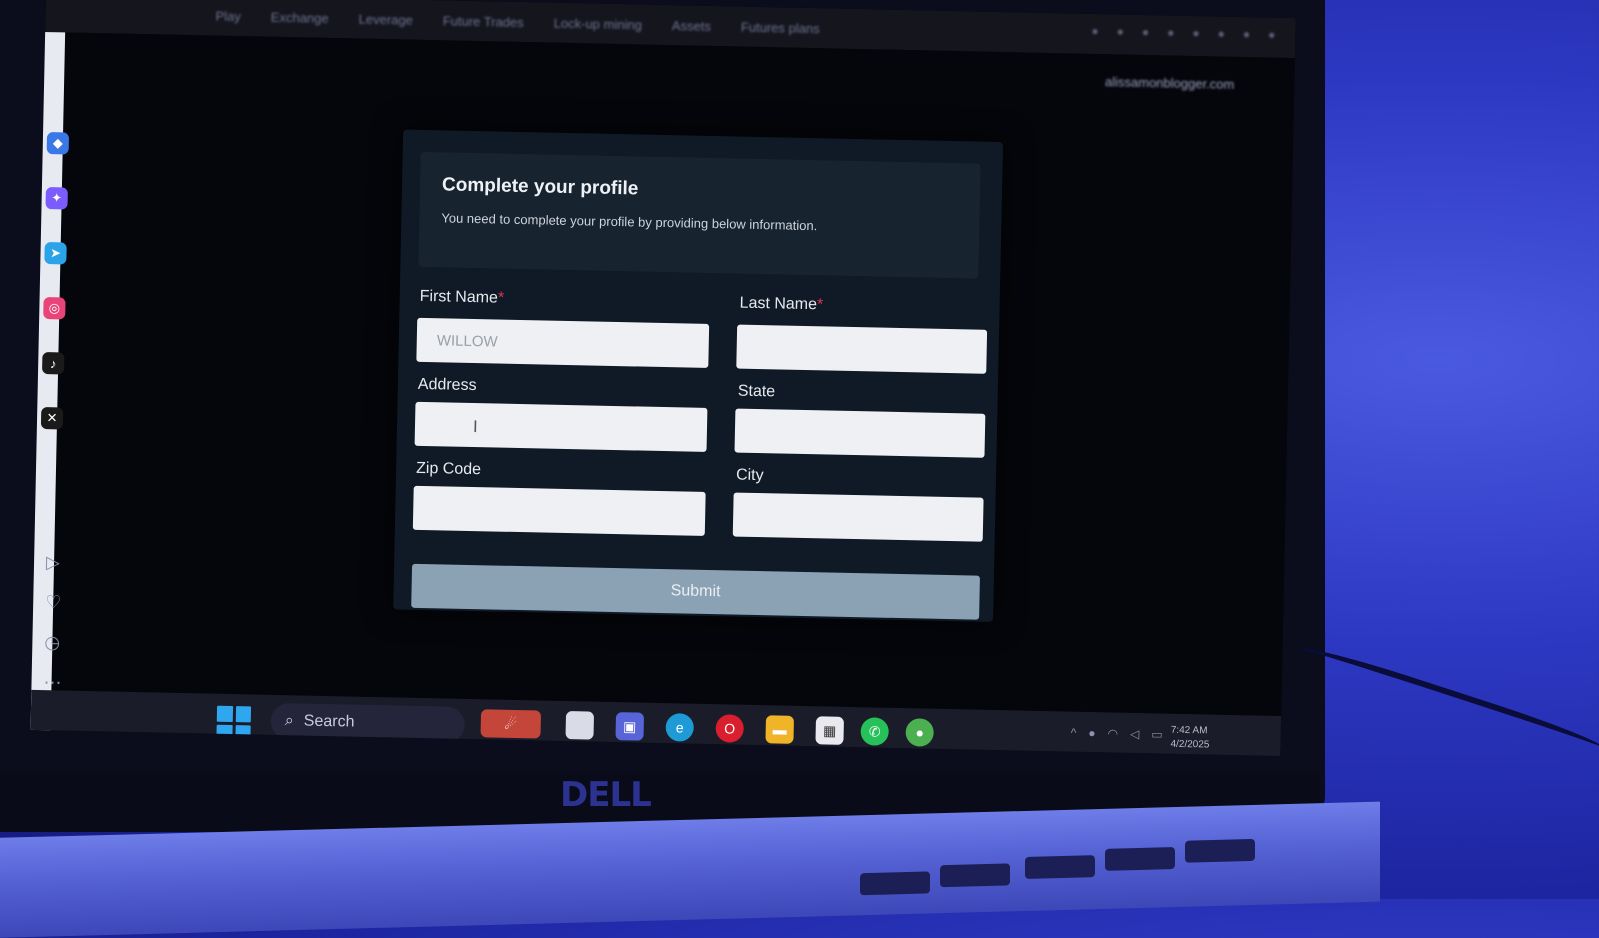  Describe the element at coordinates (695, 591) in the screenshot. I see `submit-button: Submit` at that location.